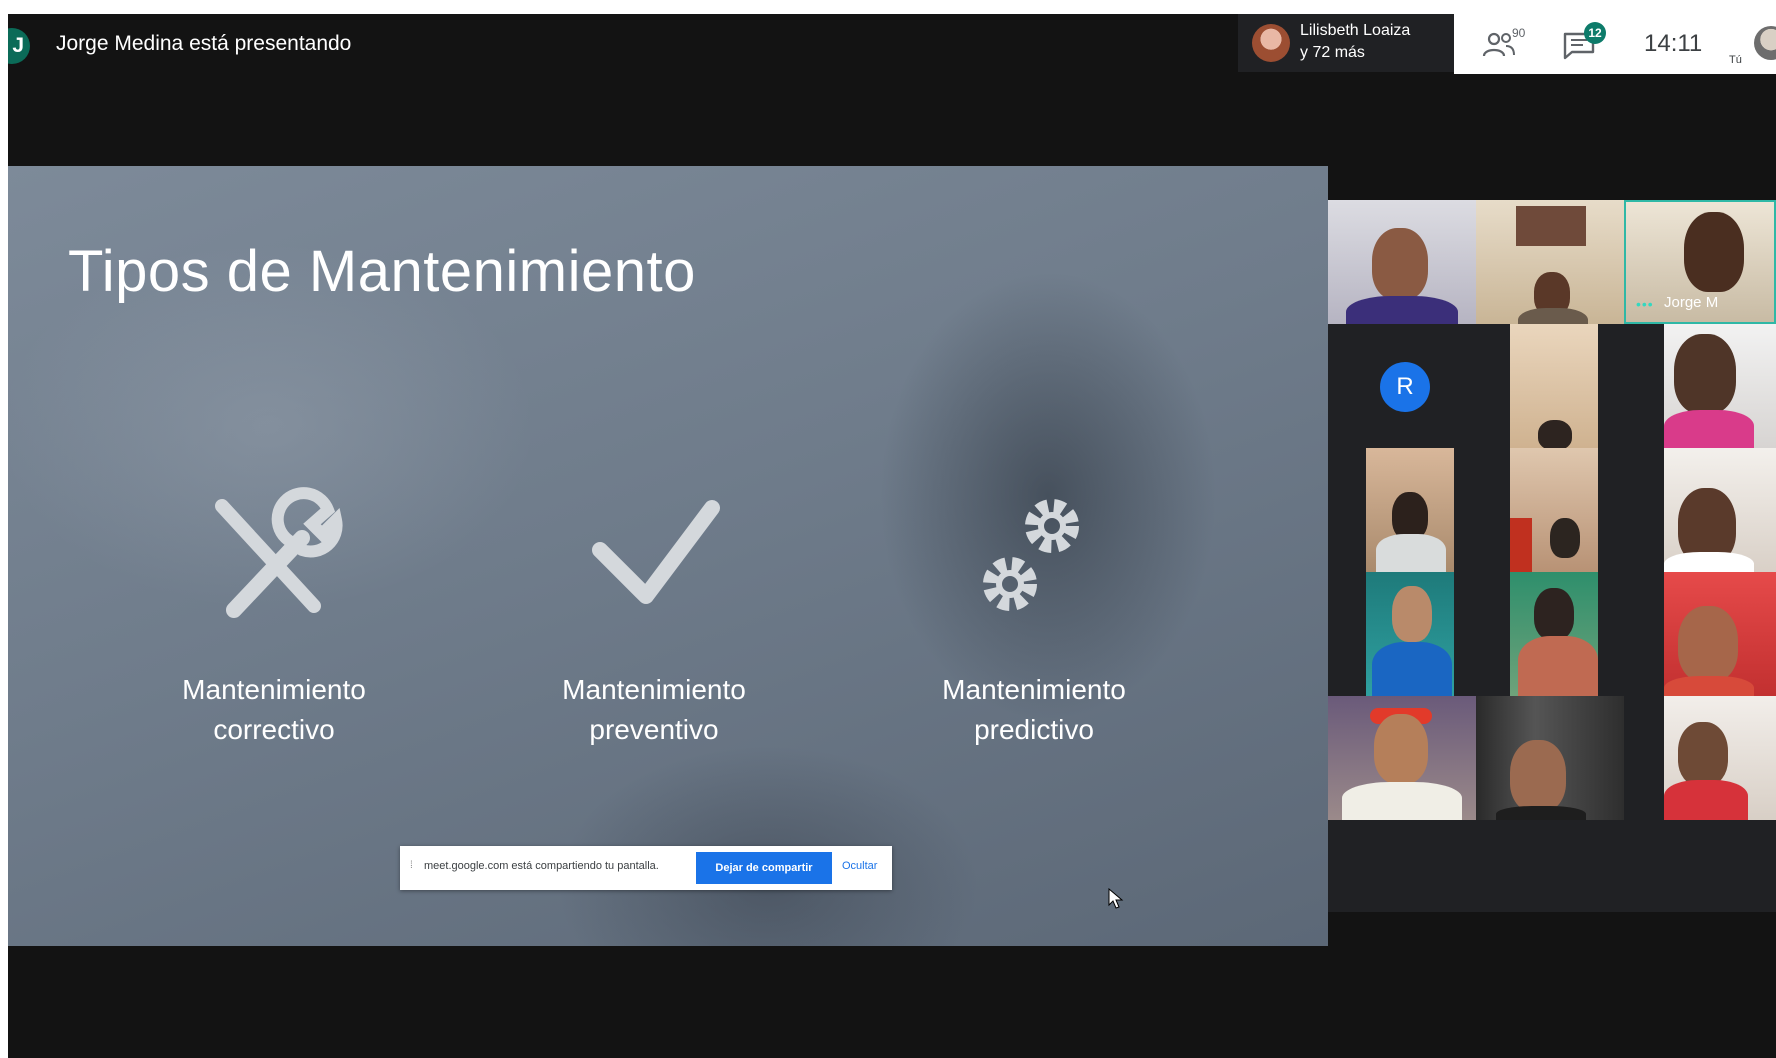  What do you see at coordinates (1645, 304) in the screenshot?
I see `more-dots-icon: •••` at bounding box center [1645, 304].